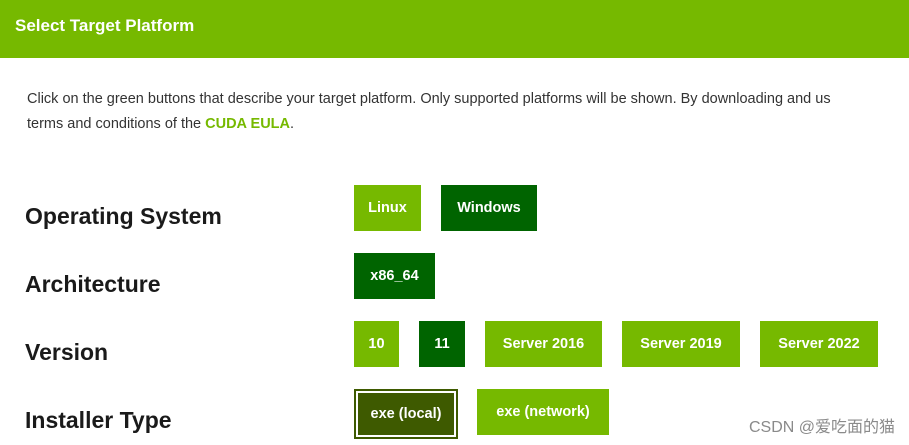  Describe the element at coordinates (292, 124) in the screenshot. I see `intro-line-2-suffix: .` at that location.